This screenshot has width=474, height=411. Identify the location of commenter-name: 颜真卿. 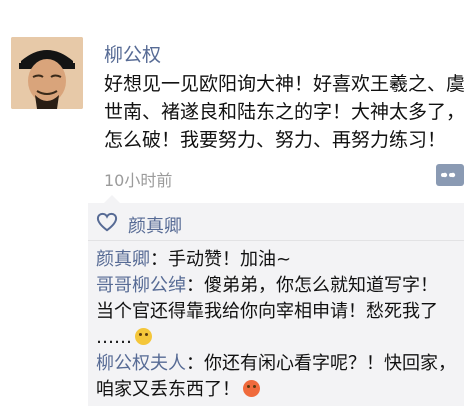
(123, 259).